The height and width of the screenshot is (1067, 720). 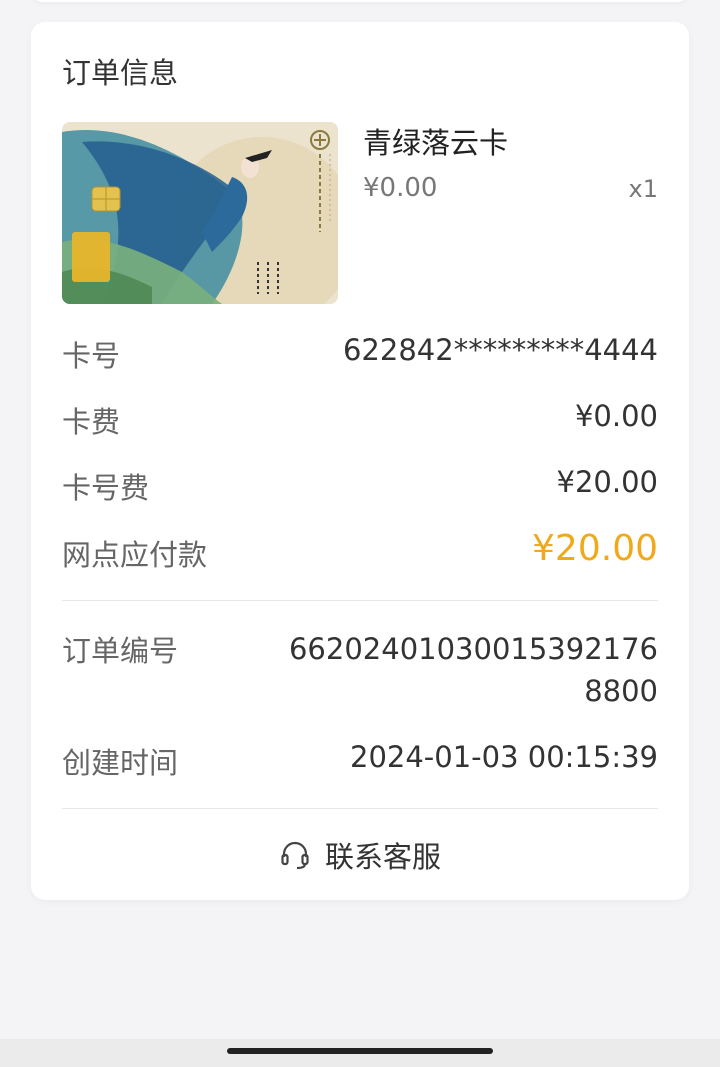 What do you see at coordinates (616, 416) in the screenshot?
I see `card-fee-value: ¥0.00` at bounding box center [616, 416].